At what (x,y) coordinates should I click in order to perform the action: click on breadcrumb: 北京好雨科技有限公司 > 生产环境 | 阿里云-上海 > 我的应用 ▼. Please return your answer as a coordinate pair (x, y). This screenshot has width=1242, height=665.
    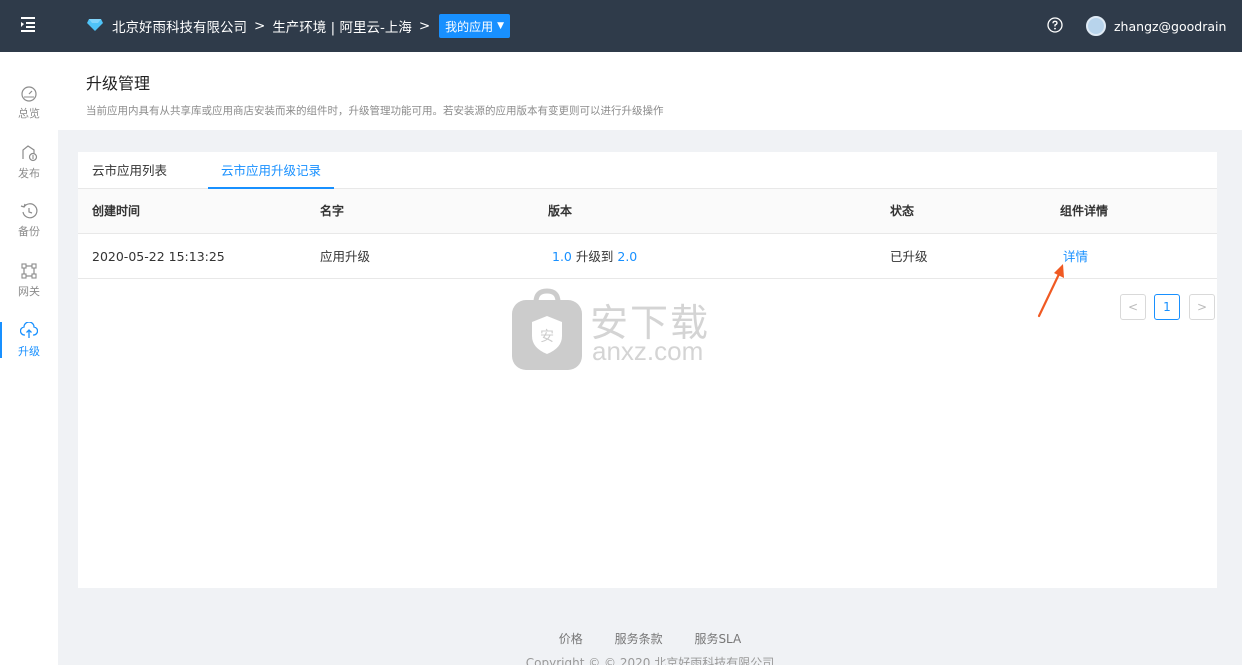
    Looking at the image, I should click on (311, 26).